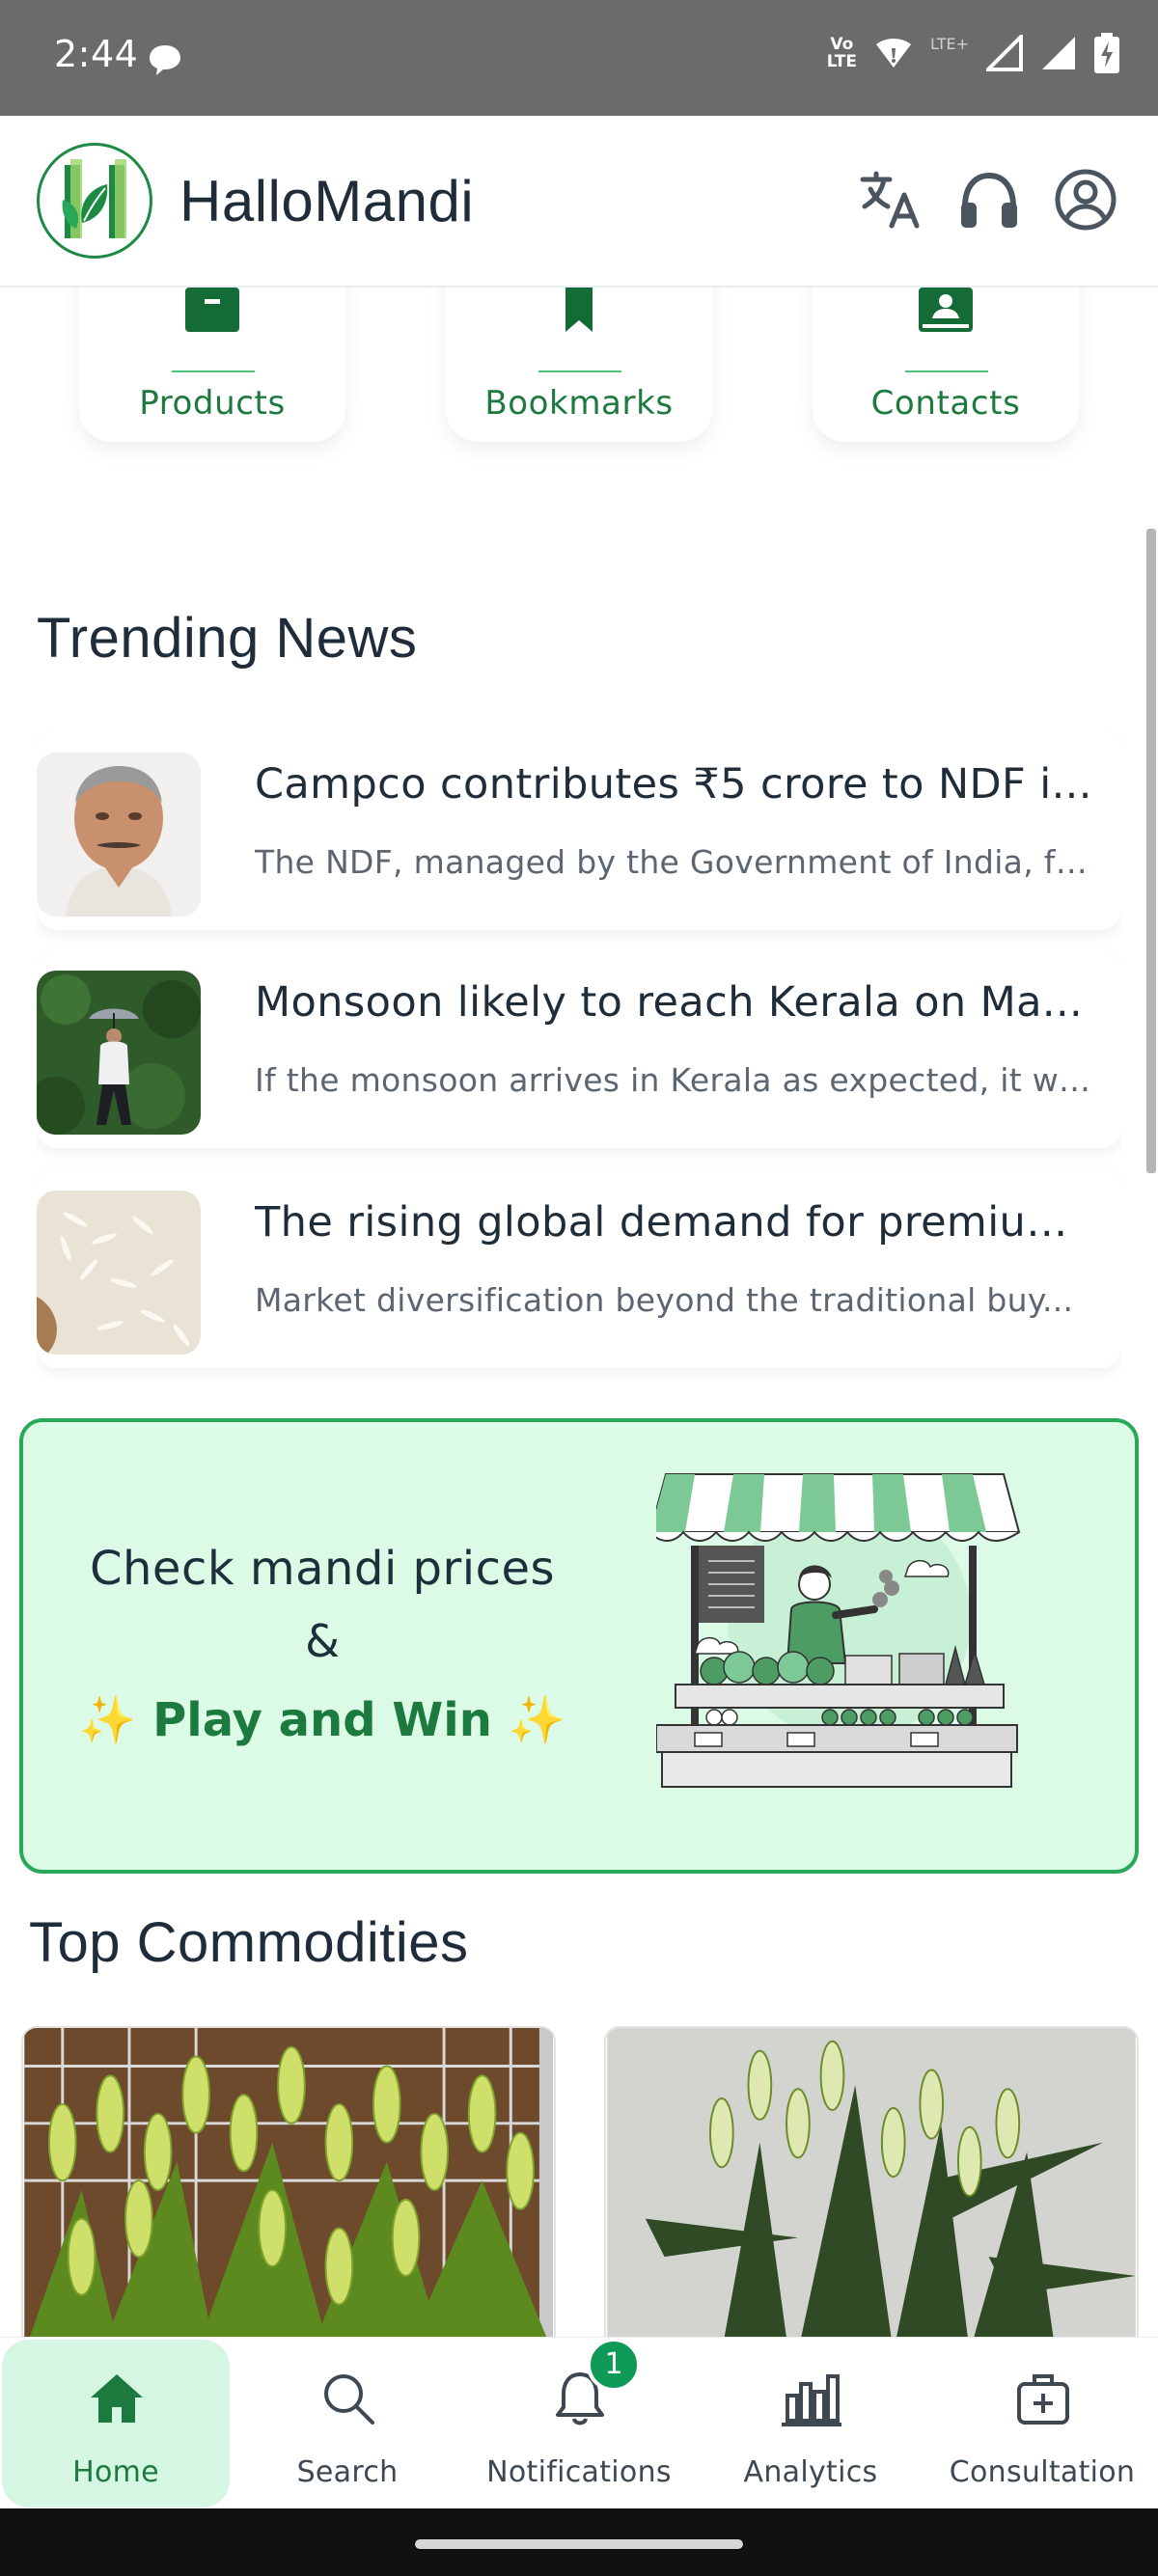  I want to click on battery-charging-icon, so click(1106, 53).